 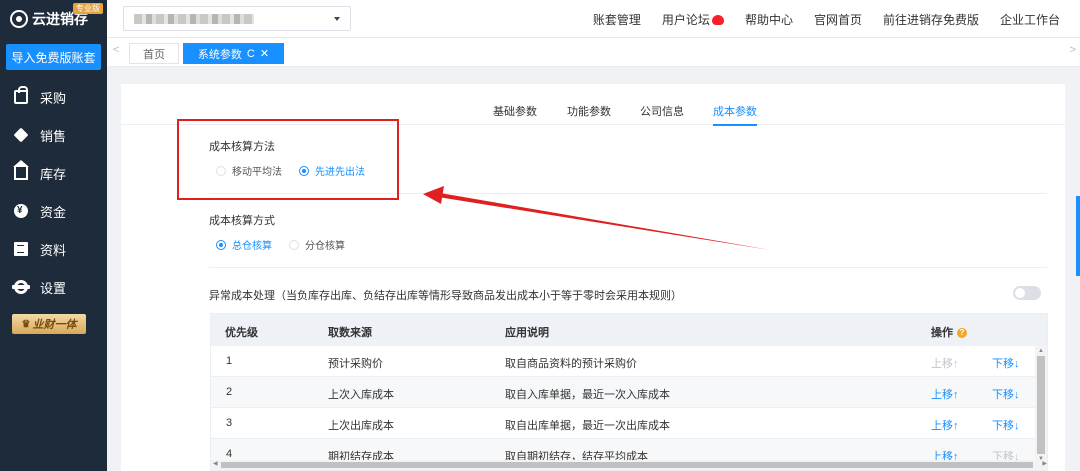 I want to click on column-header: 取数来源, so click(x=350, y=333).